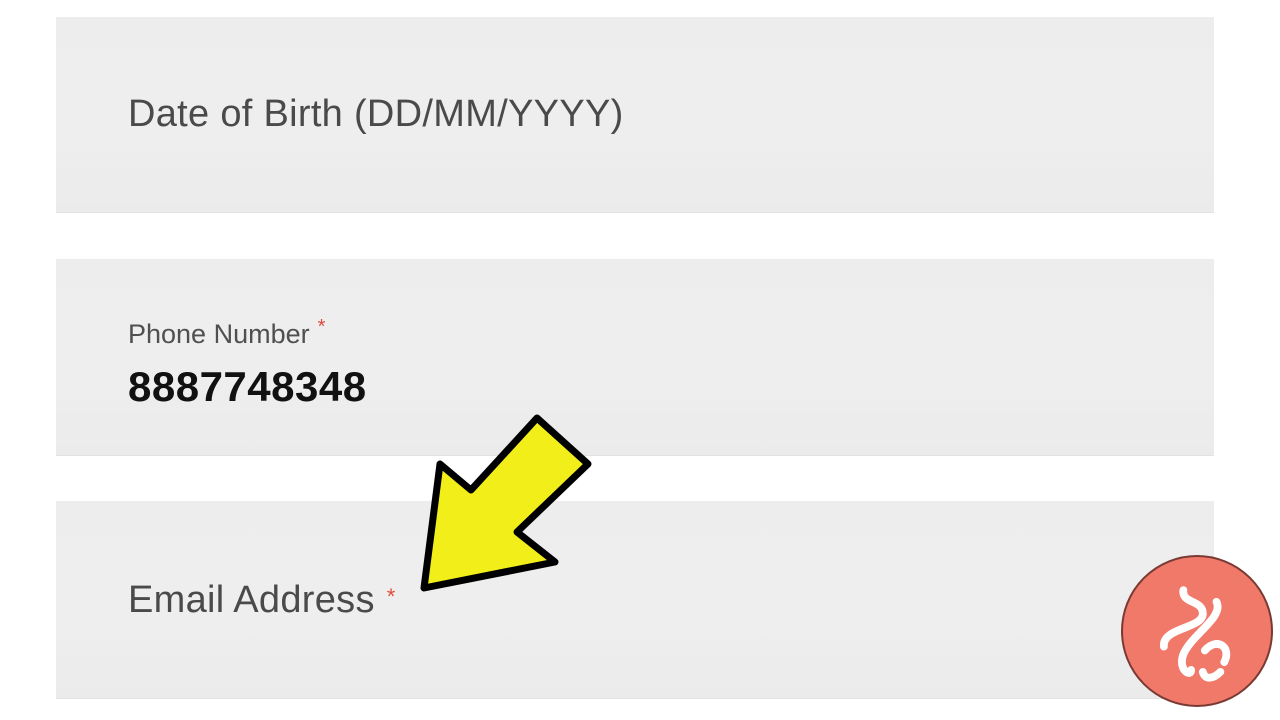  What do you see at coordinates (247, 386) in the screenshot?
I see `phone-number-value: 8887748348` at bounding box center [247, 386].